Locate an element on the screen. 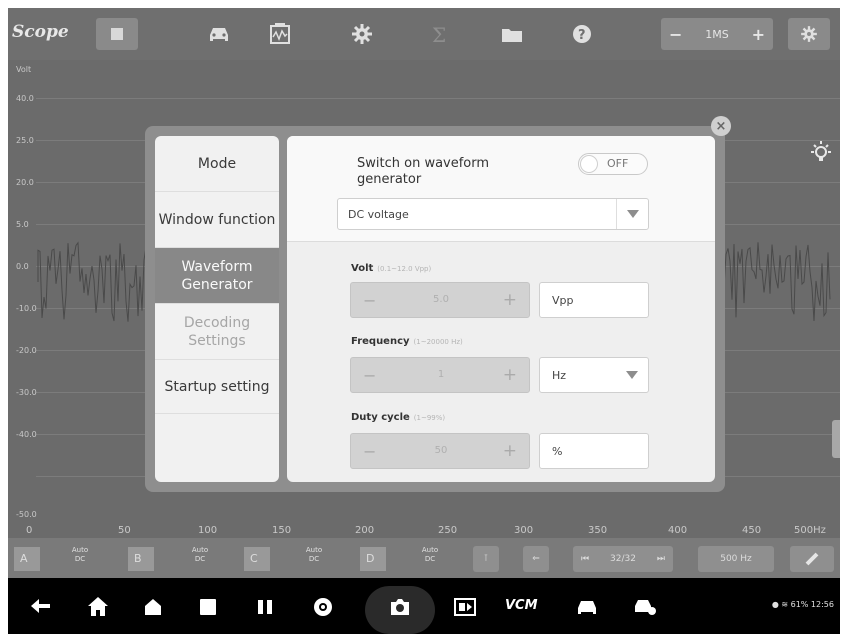 Image resolution: width=848 pixels, height=634 pixels. frequency-stepper: − 1 + is located at coordinates (440, 375).